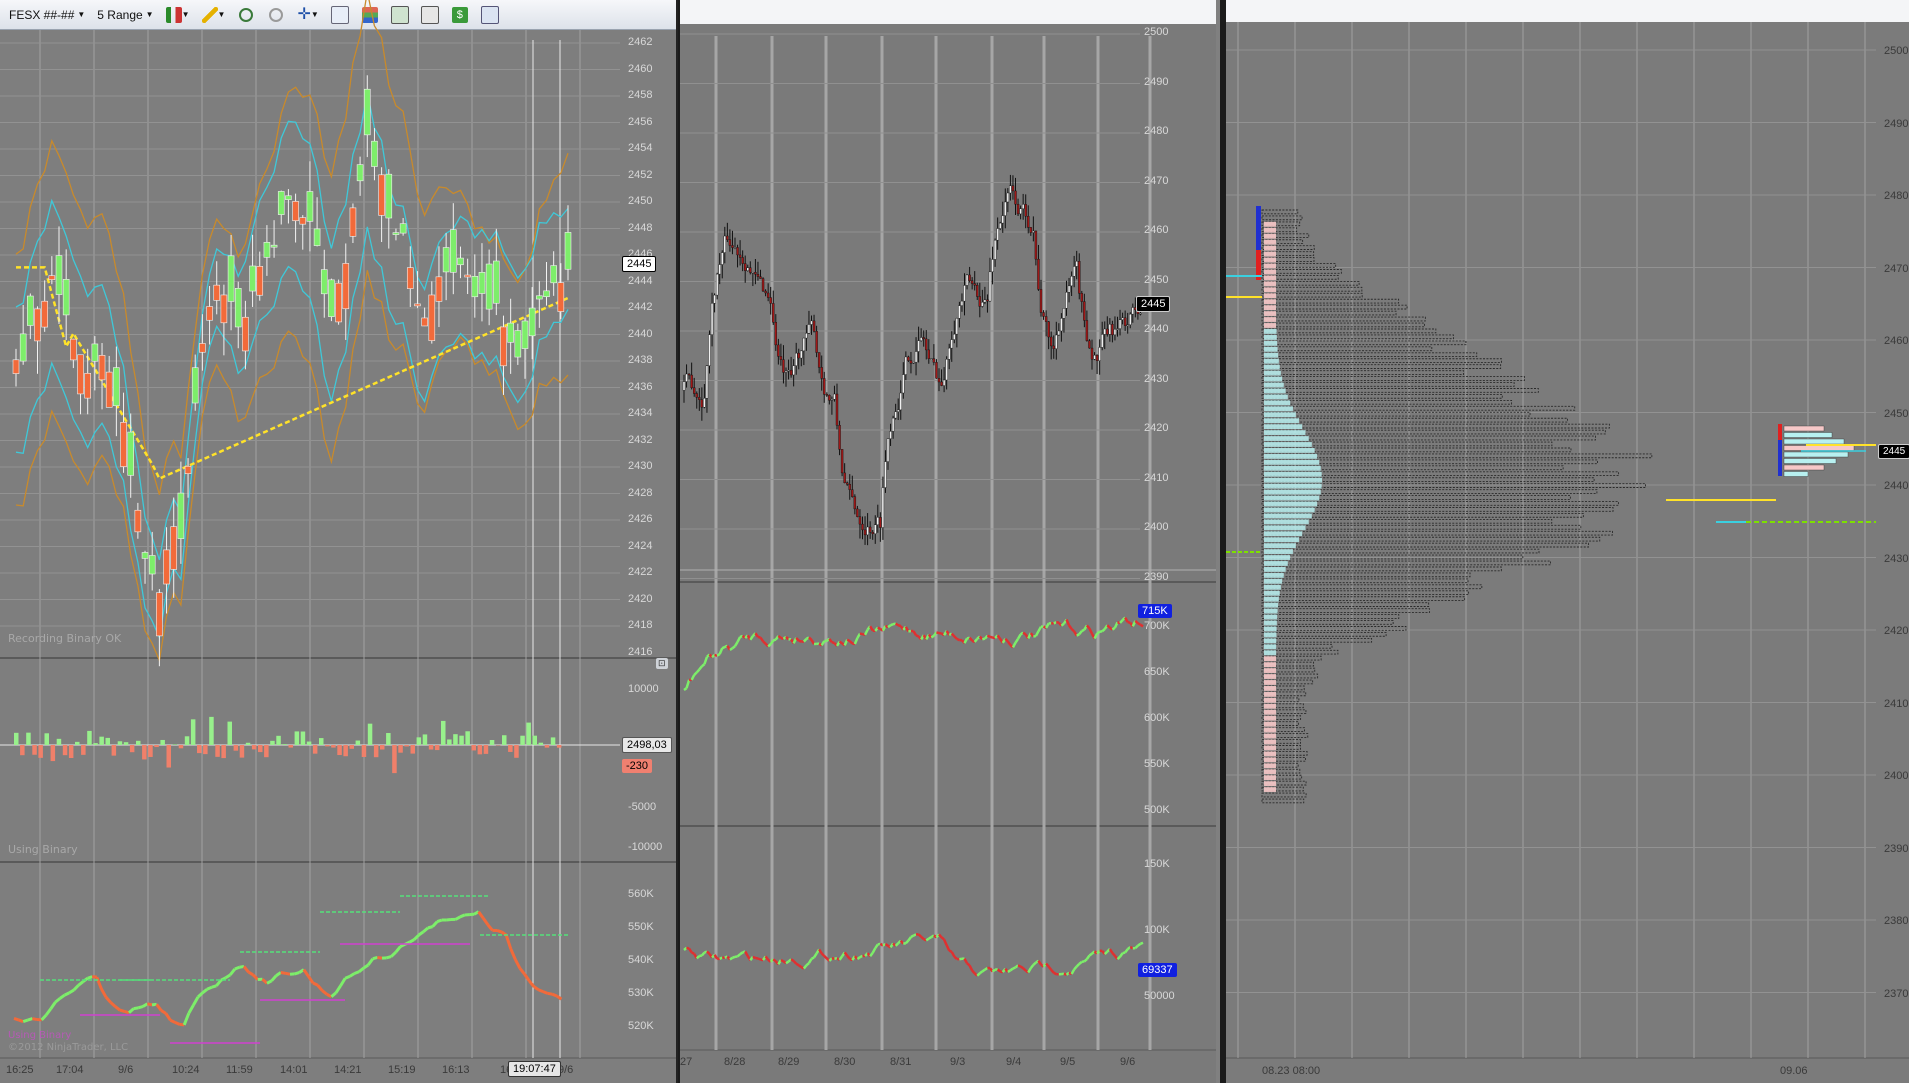 Image resolution: width=1909 pixels, height=1083 pixels. What do you see at coordinates (1157, 626) in the screenshot?
I see `volume-axis-label: 700K` at bounding box center [1157, 626].